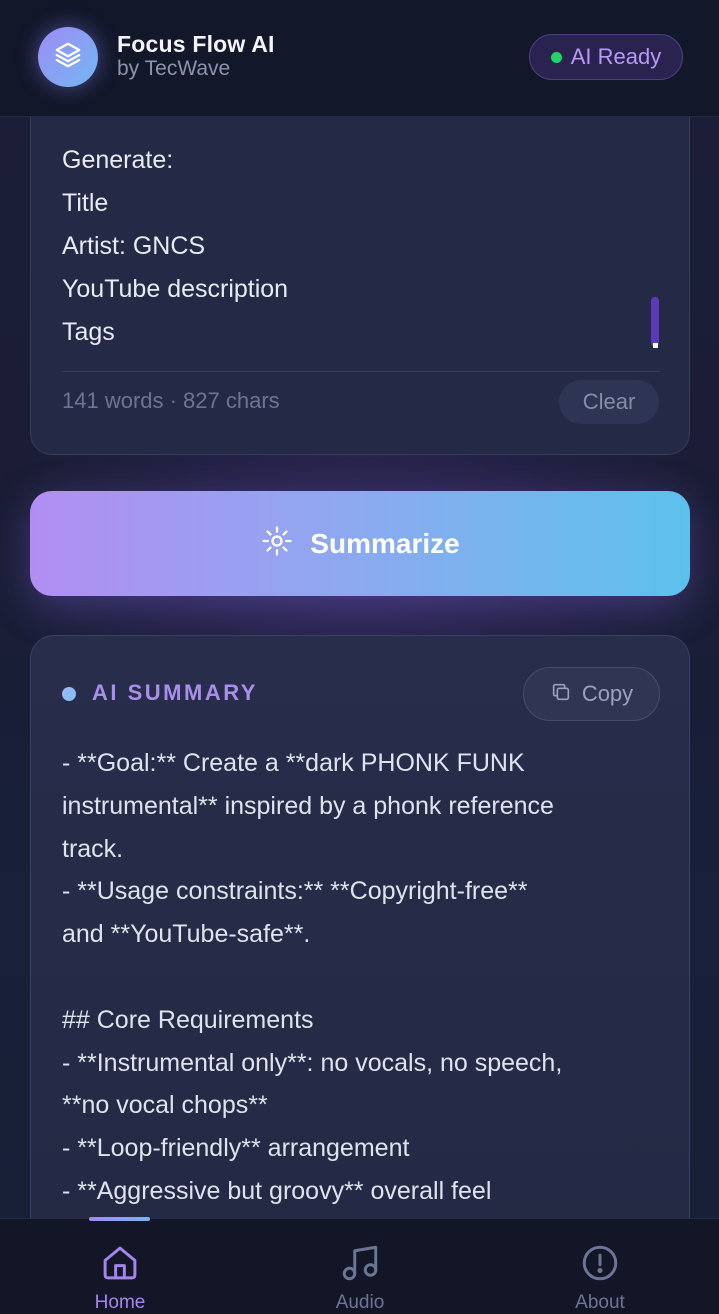 The image size is (719, 1314). Describe the element at coordinates (607, 693) in the screenshot. I see `copy-label: Copy` at that location.